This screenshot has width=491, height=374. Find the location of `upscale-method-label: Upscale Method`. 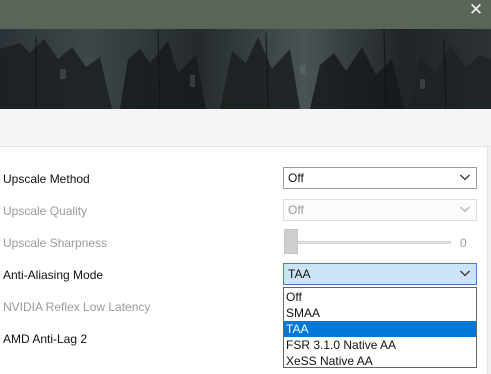

upscale-method-label: Upscale Method is located at coordinates (46, 179).